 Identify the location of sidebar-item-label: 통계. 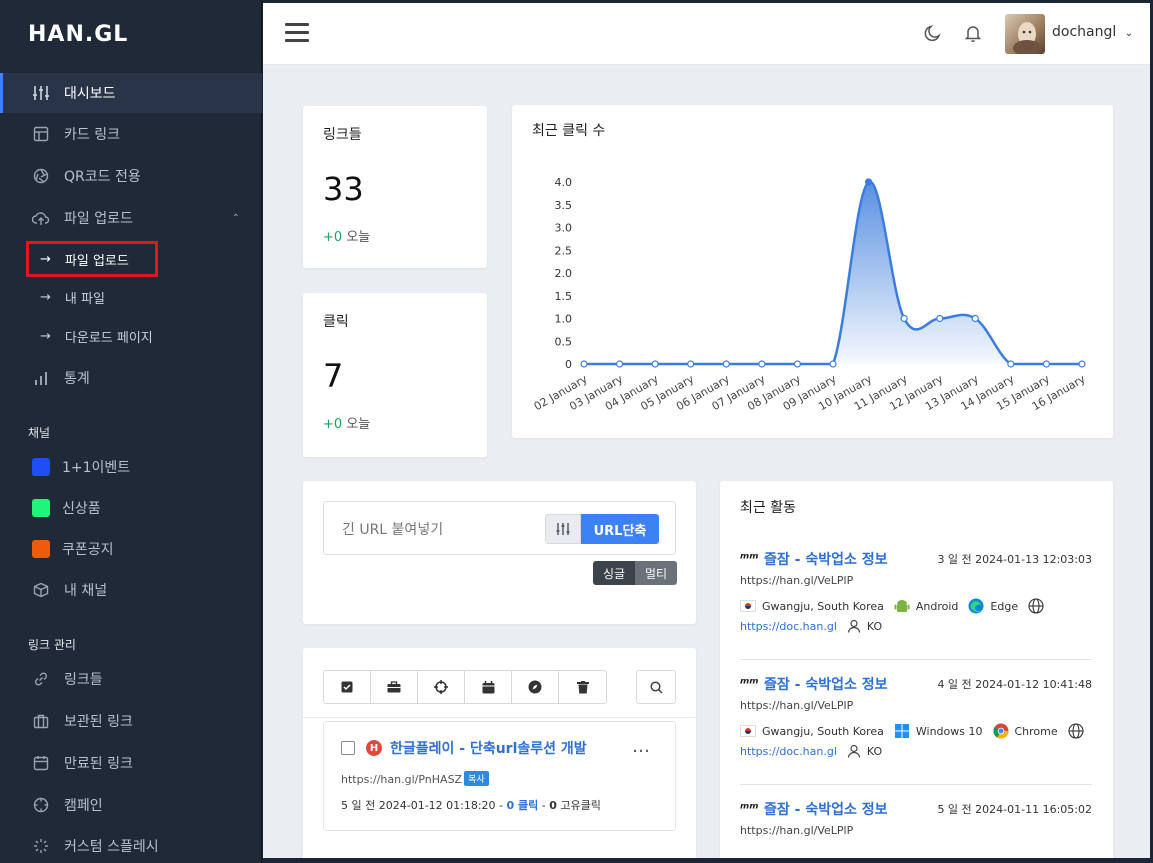
(77, 379).